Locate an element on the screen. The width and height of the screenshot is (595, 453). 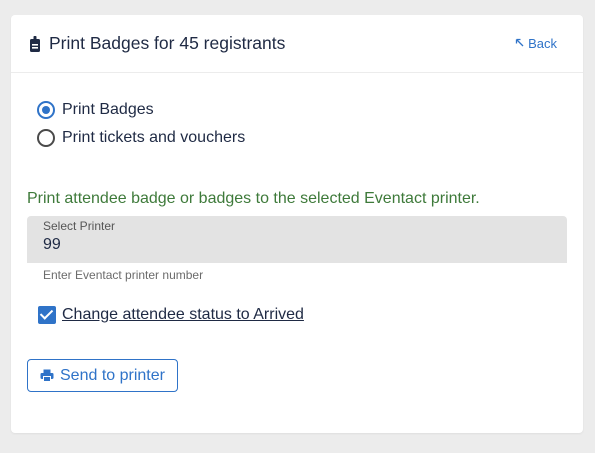
radio-print-tickets: Print tickets and vouchers is located at coordinates (297, 138).